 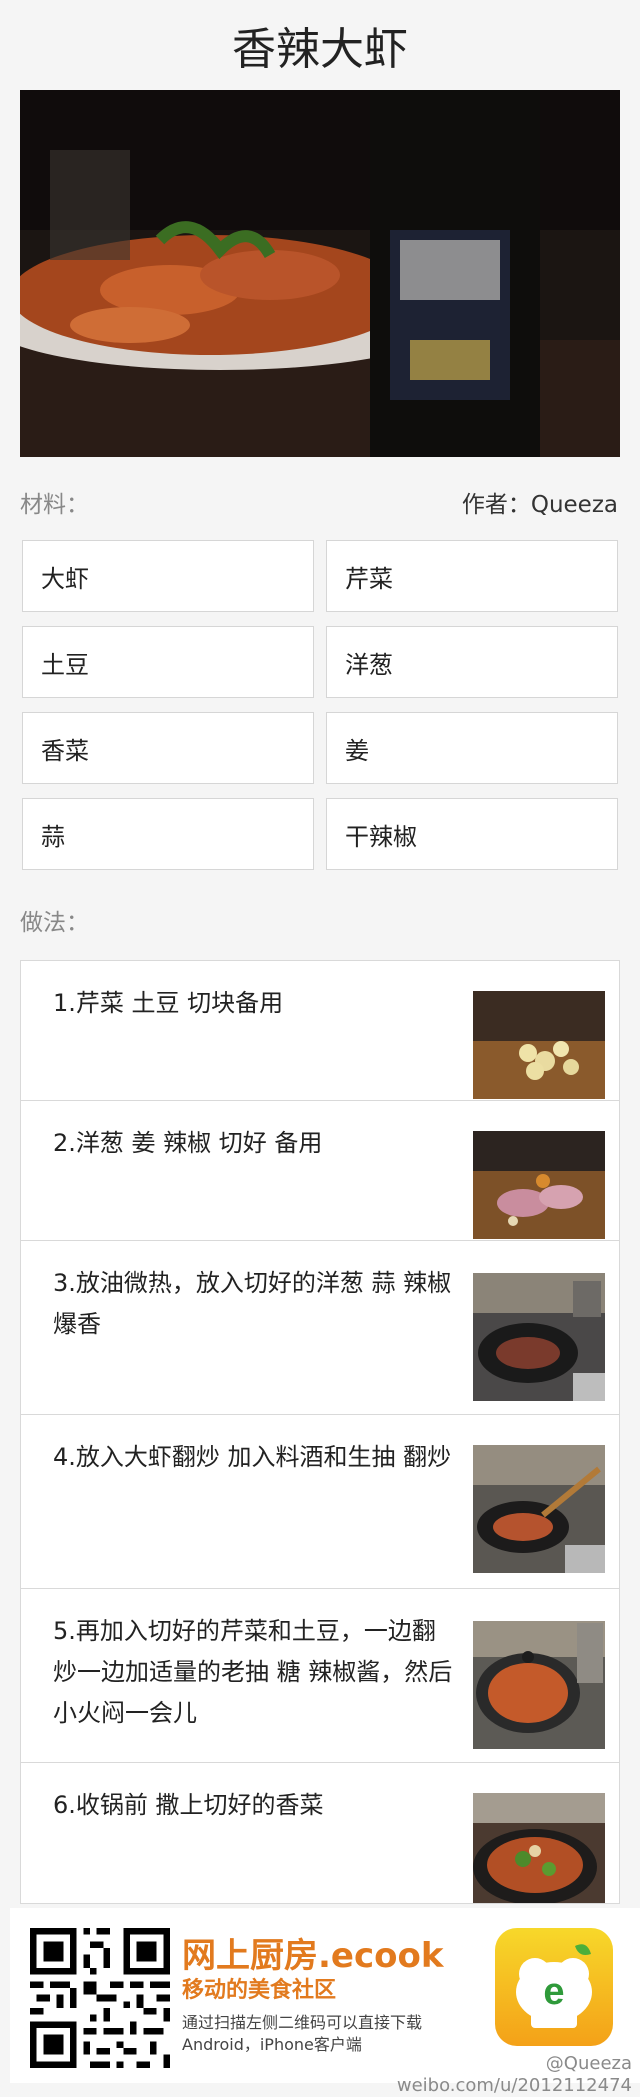 What do you see at coordinates (320, 49) in the screenshot?
I see `recipe-title: 香辣大虾` at bounding box center [320, 49].